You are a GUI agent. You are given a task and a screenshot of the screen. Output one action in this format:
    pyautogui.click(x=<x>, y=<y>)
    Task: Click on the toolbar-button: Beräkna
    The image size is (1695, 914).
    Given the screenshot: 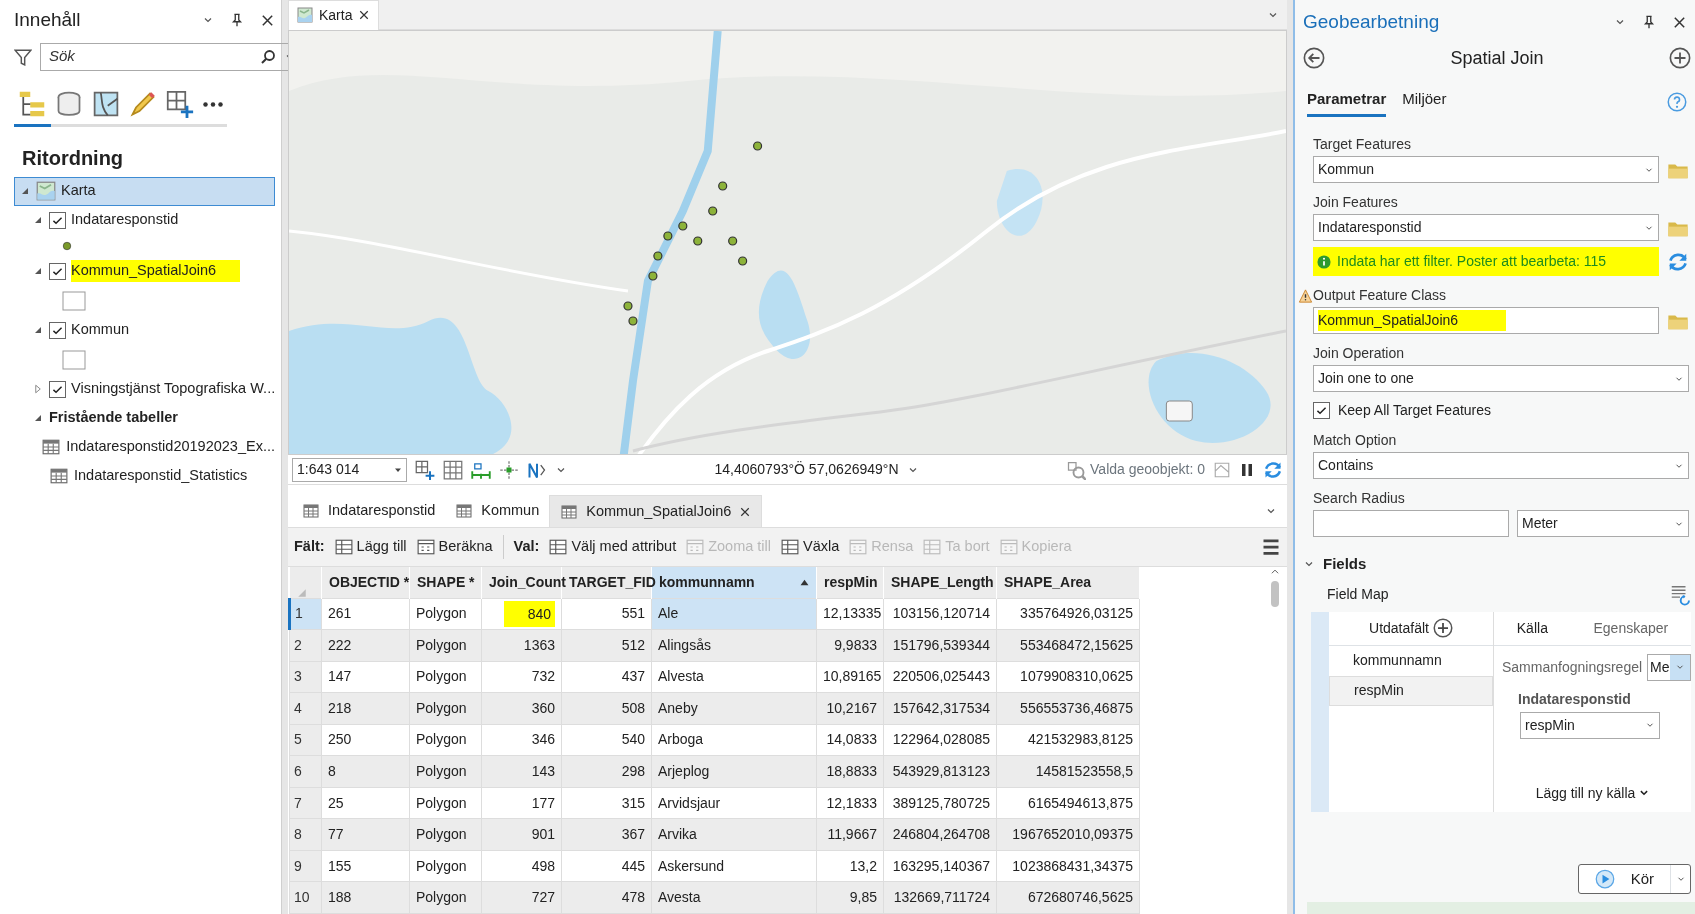 What is the action you would take?
    pyautogui.click(x=454, y=547)
    